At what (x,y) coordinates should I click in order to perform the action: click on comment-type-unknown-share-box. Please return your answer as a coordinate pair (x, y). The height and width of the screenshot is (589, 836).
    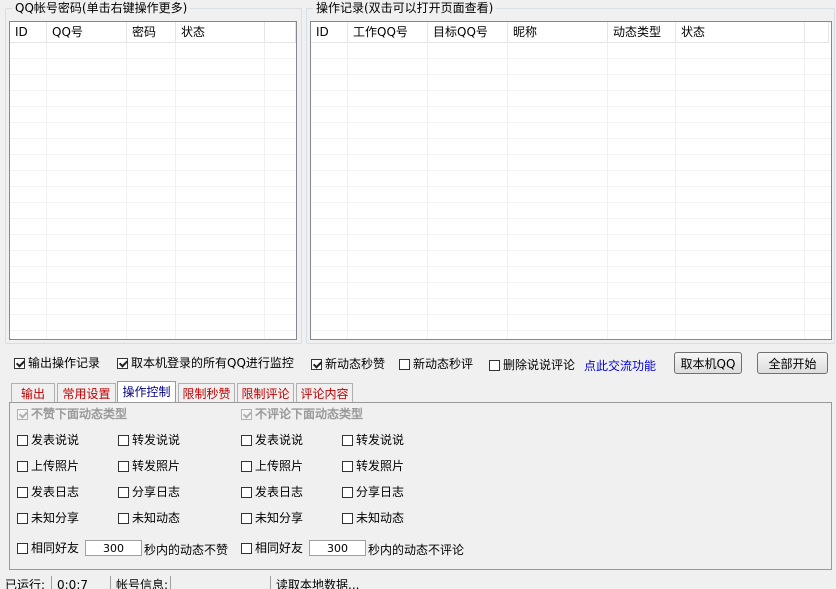
    Looking at the image, I should click on (246, 518).